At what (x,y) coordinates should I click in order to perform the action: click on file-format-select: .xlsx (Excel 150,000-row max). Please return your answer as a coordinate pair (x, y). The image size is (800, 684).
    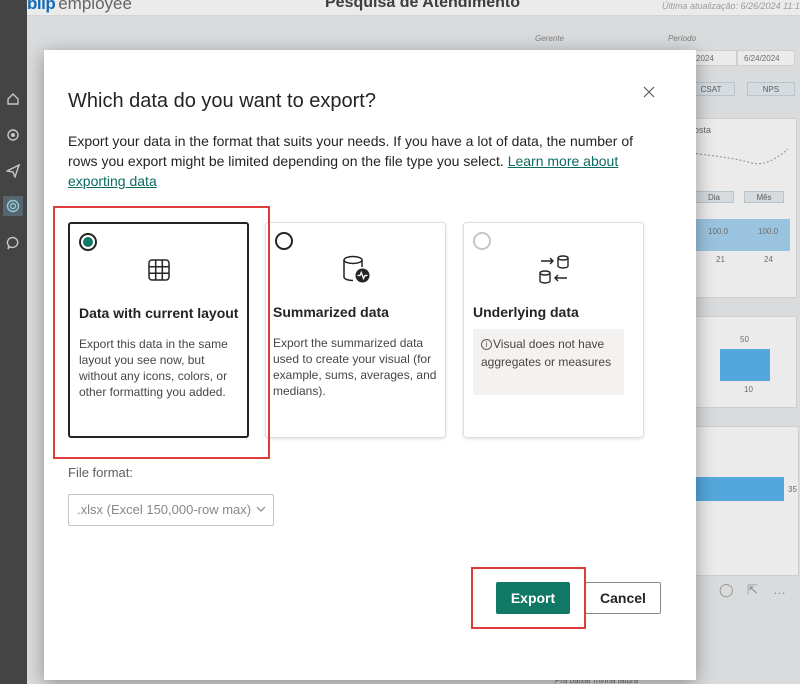
    Looking at the image, I should click on (171, 510).